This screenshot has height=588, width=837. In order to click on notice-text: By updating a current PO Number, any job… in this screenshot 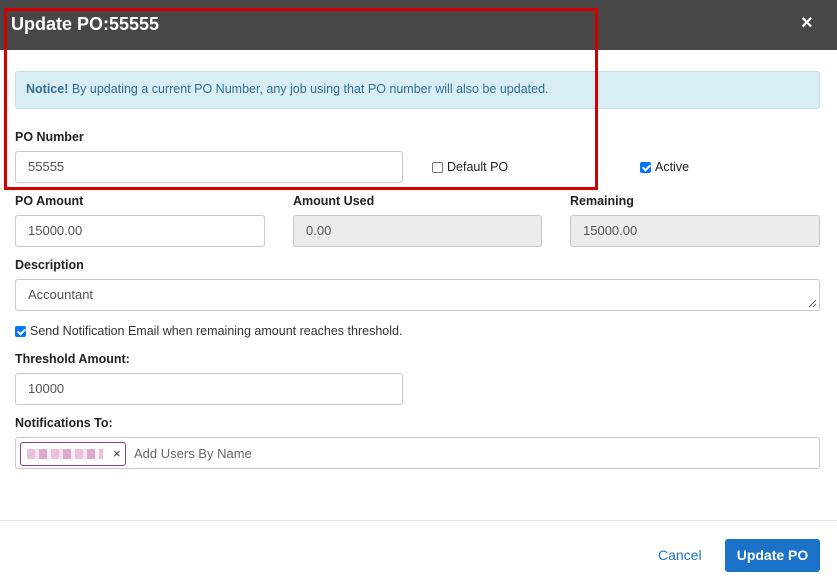, I will do `click(308, 89)`.